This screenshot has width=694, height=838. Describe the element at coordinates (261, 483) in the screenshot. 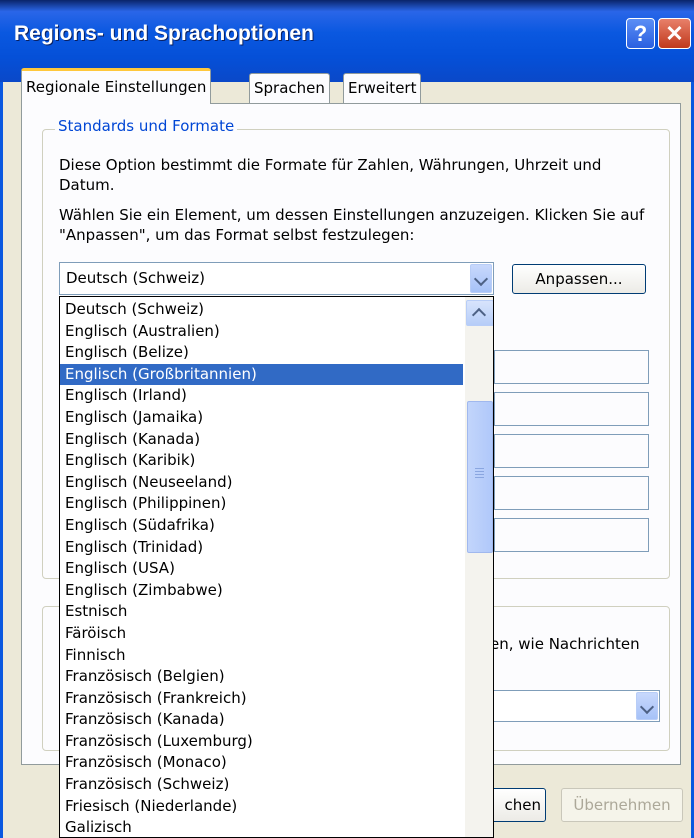

I see `locale-option: Englisch (Neuseeland)` at that location.